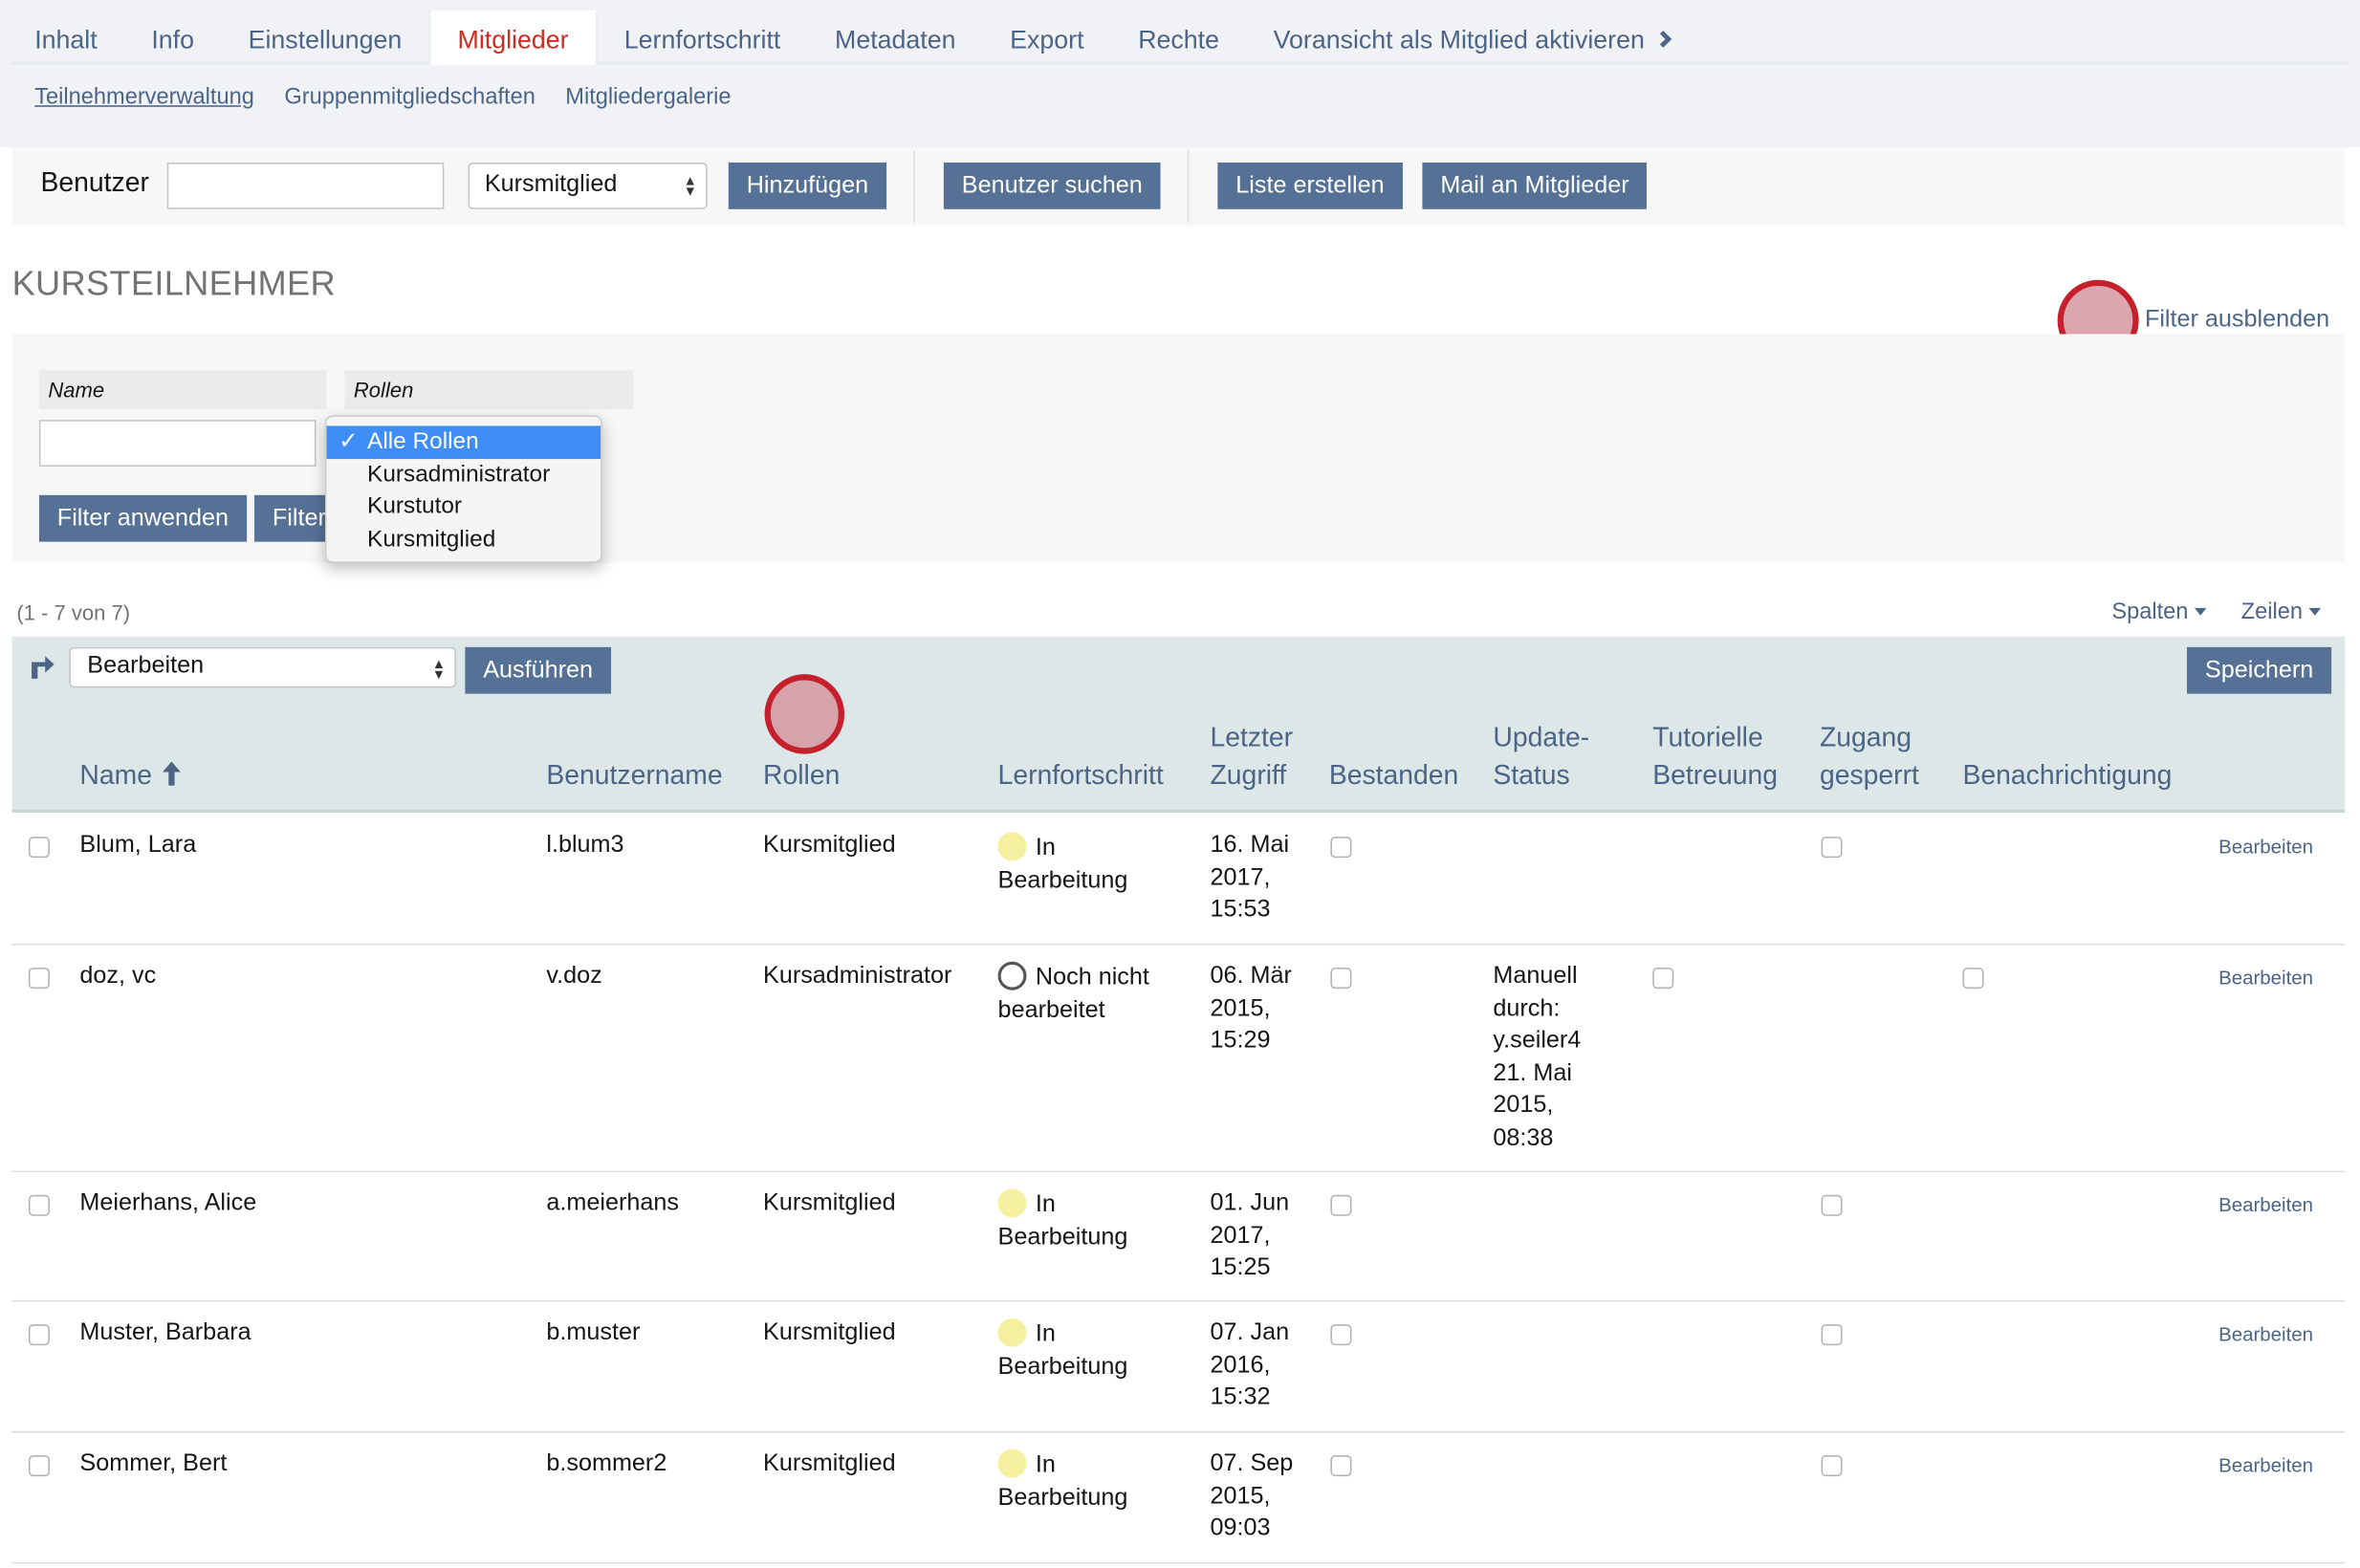  I want to click on filter-name-input, so click(177, 443).